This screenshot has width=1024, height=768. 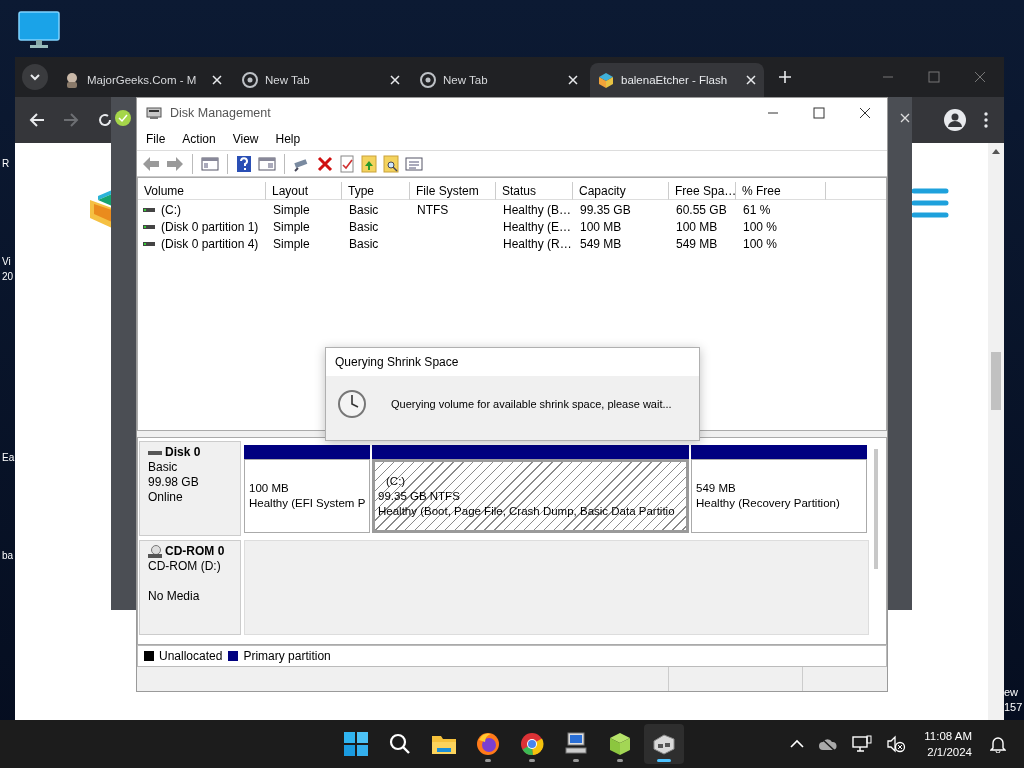 I want to click on partition-label: (C:), so click(x=396, y=481).